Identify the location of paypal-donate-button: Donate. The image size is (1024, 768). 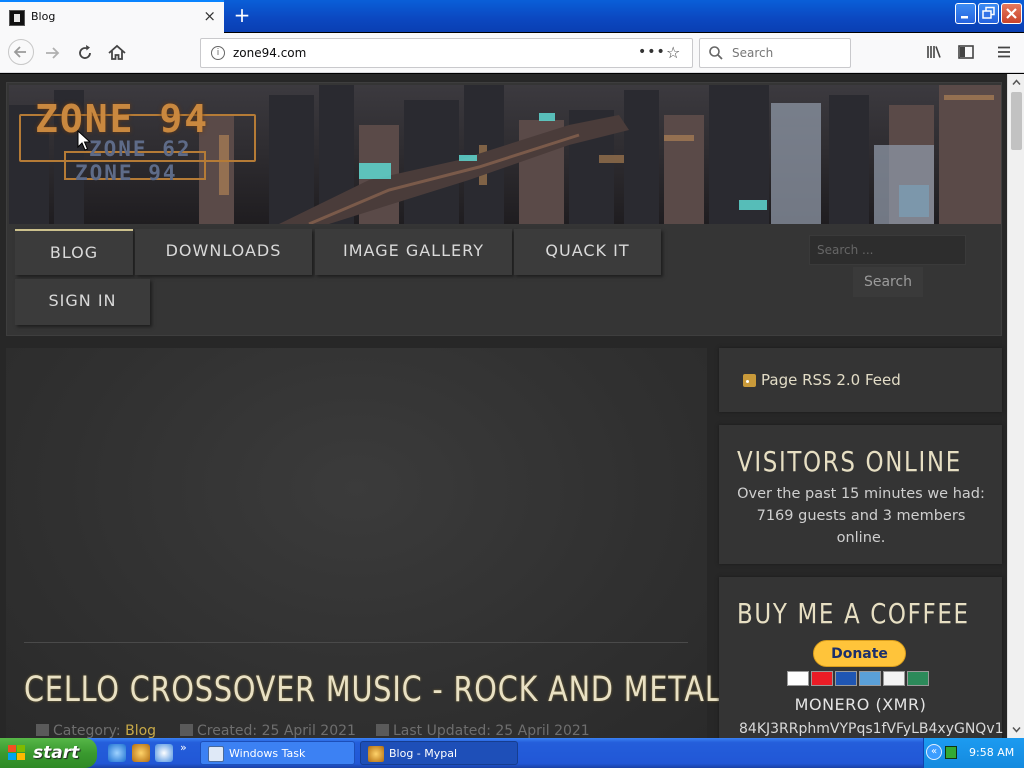
(859, 653).